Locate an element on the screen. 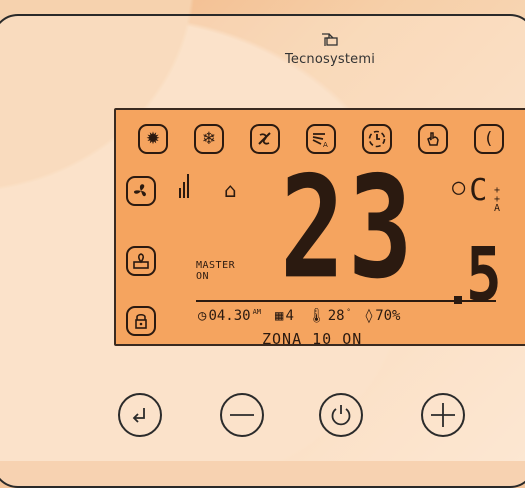  master-status: MASTER ON is located at coordinates (215, 271).